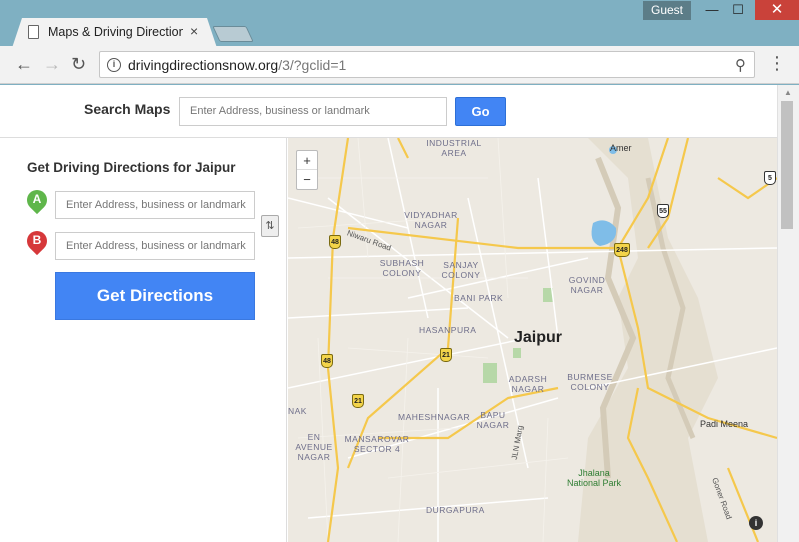 The height and width of the screenshot is (542, 799). What do you see at coordinates (155, 296) in the screenshot?
I see `get-directions-button: Get Directions` at bounding box center [155, 296].